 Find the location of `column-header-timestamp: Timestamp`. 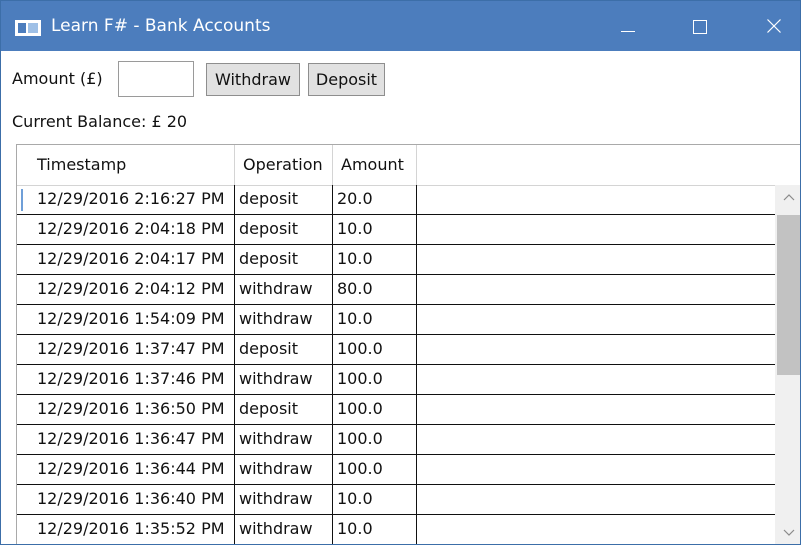

column-header-timestamp: Timestamp is located at coordinates (126, 165).